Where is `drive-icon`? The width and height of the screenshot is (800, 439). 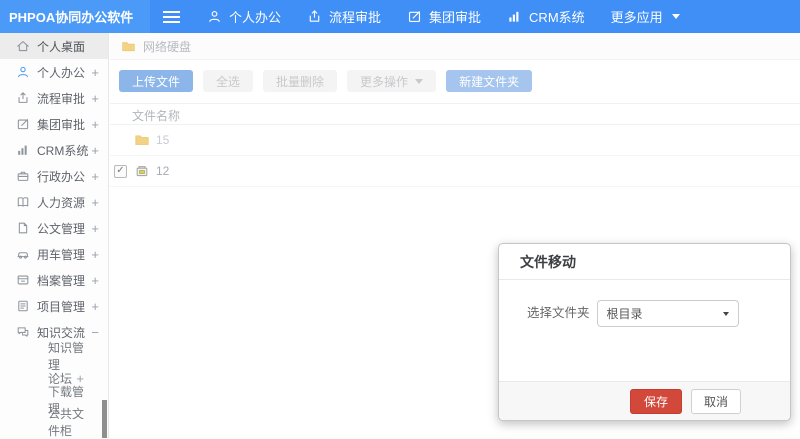
drive-icon is located at coordinates (142, 171).